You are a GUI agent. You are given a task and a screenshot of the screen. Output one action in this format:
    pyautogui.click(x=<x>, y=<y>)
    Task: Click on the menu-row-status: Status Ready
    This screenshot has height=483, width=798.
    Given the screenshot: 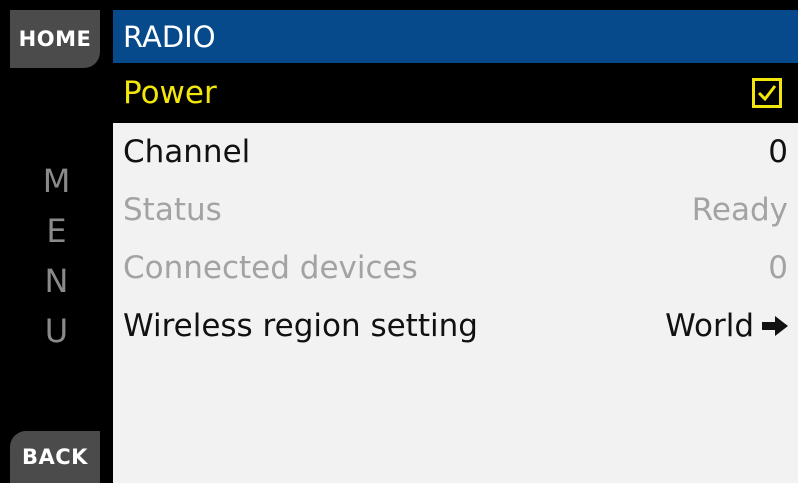 What is the action you would take?
    pyautogui.click(x=455, y=210)
    